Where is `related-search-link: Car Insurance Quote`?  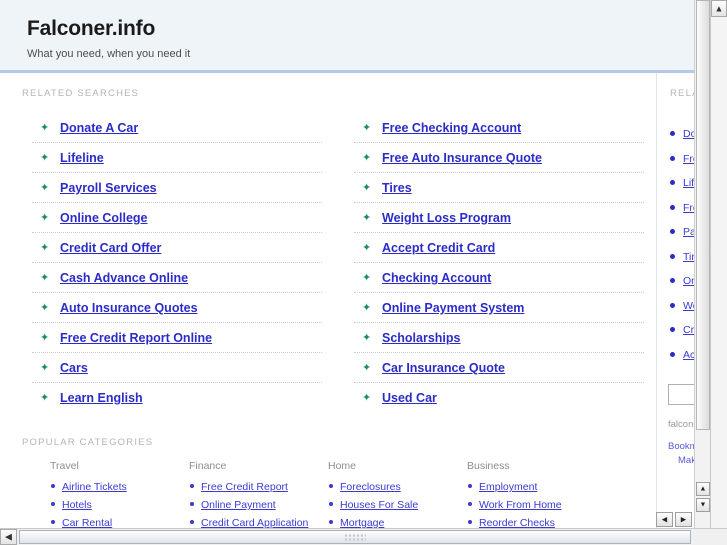 related-search-link: Car Insurance Quote is located at coordinates (443, 368).